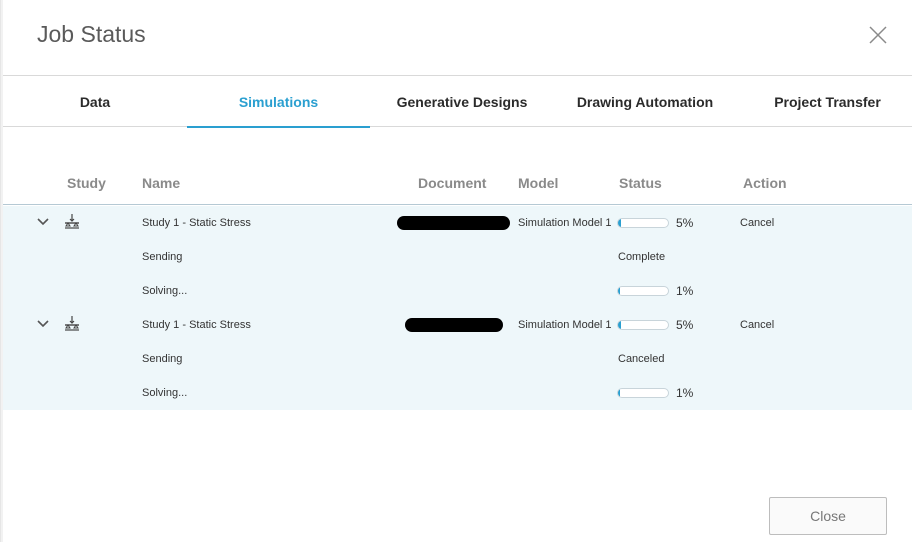  What do you see at coordinates (828, 516) in the screenshot?
I see `close-button: Close` at bounding box center [828, 516].